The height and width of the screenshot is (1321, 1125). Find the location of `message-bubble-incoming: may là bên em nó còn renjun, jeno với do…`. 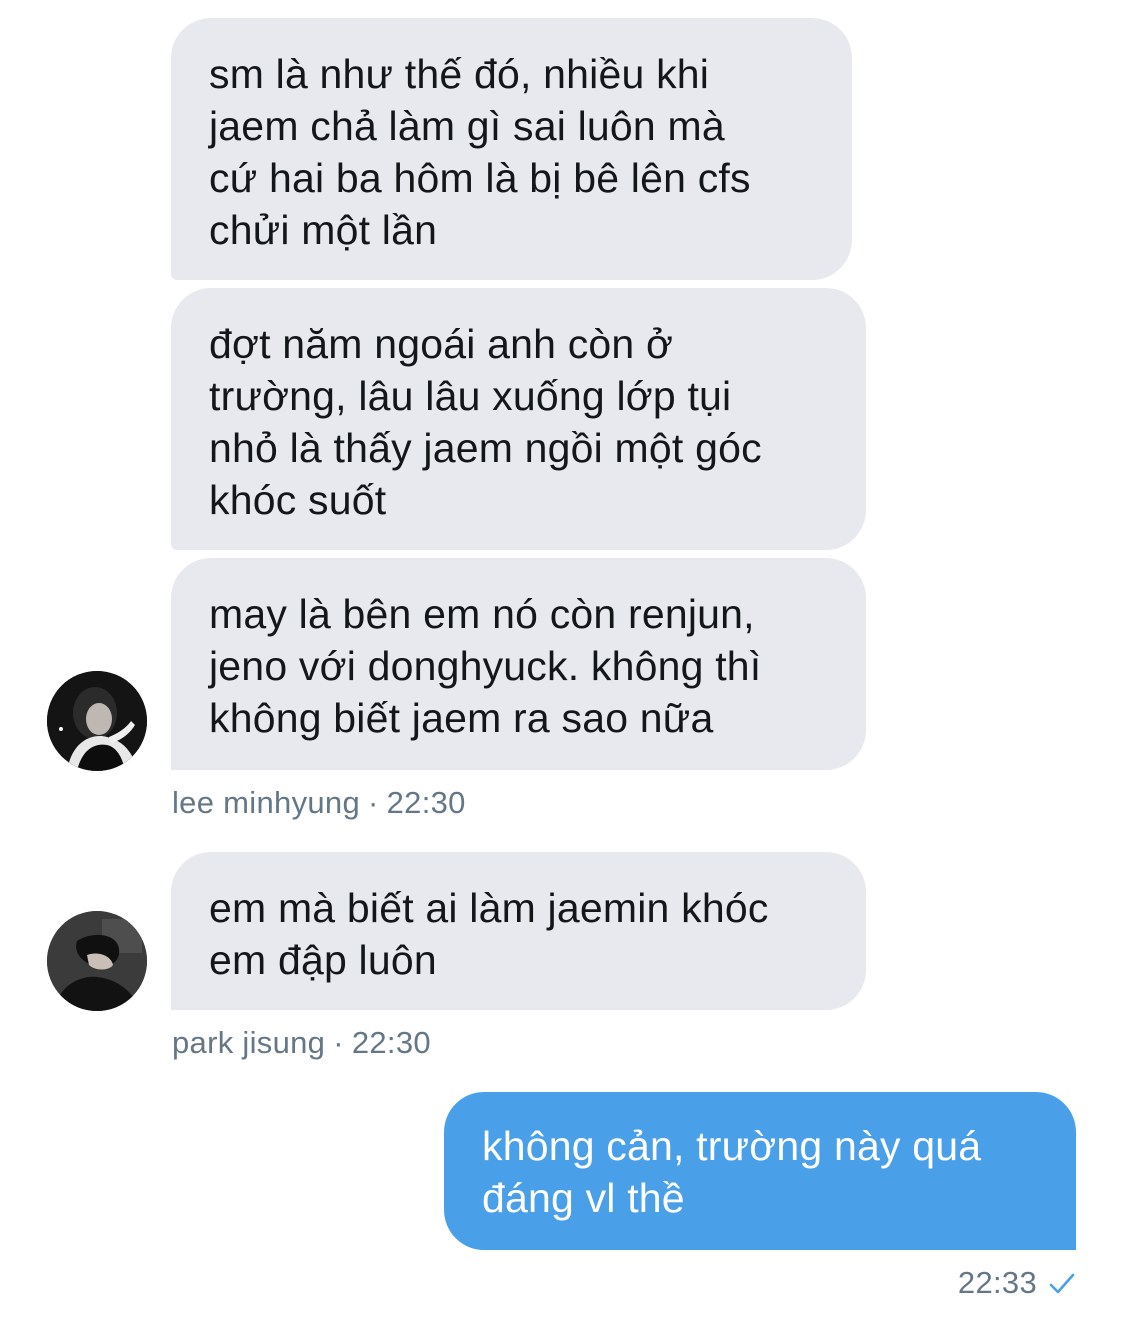

message-bubble-incoming: may là bên em nó còn renjun, jeno với do… is located at coordinates (518, 664).